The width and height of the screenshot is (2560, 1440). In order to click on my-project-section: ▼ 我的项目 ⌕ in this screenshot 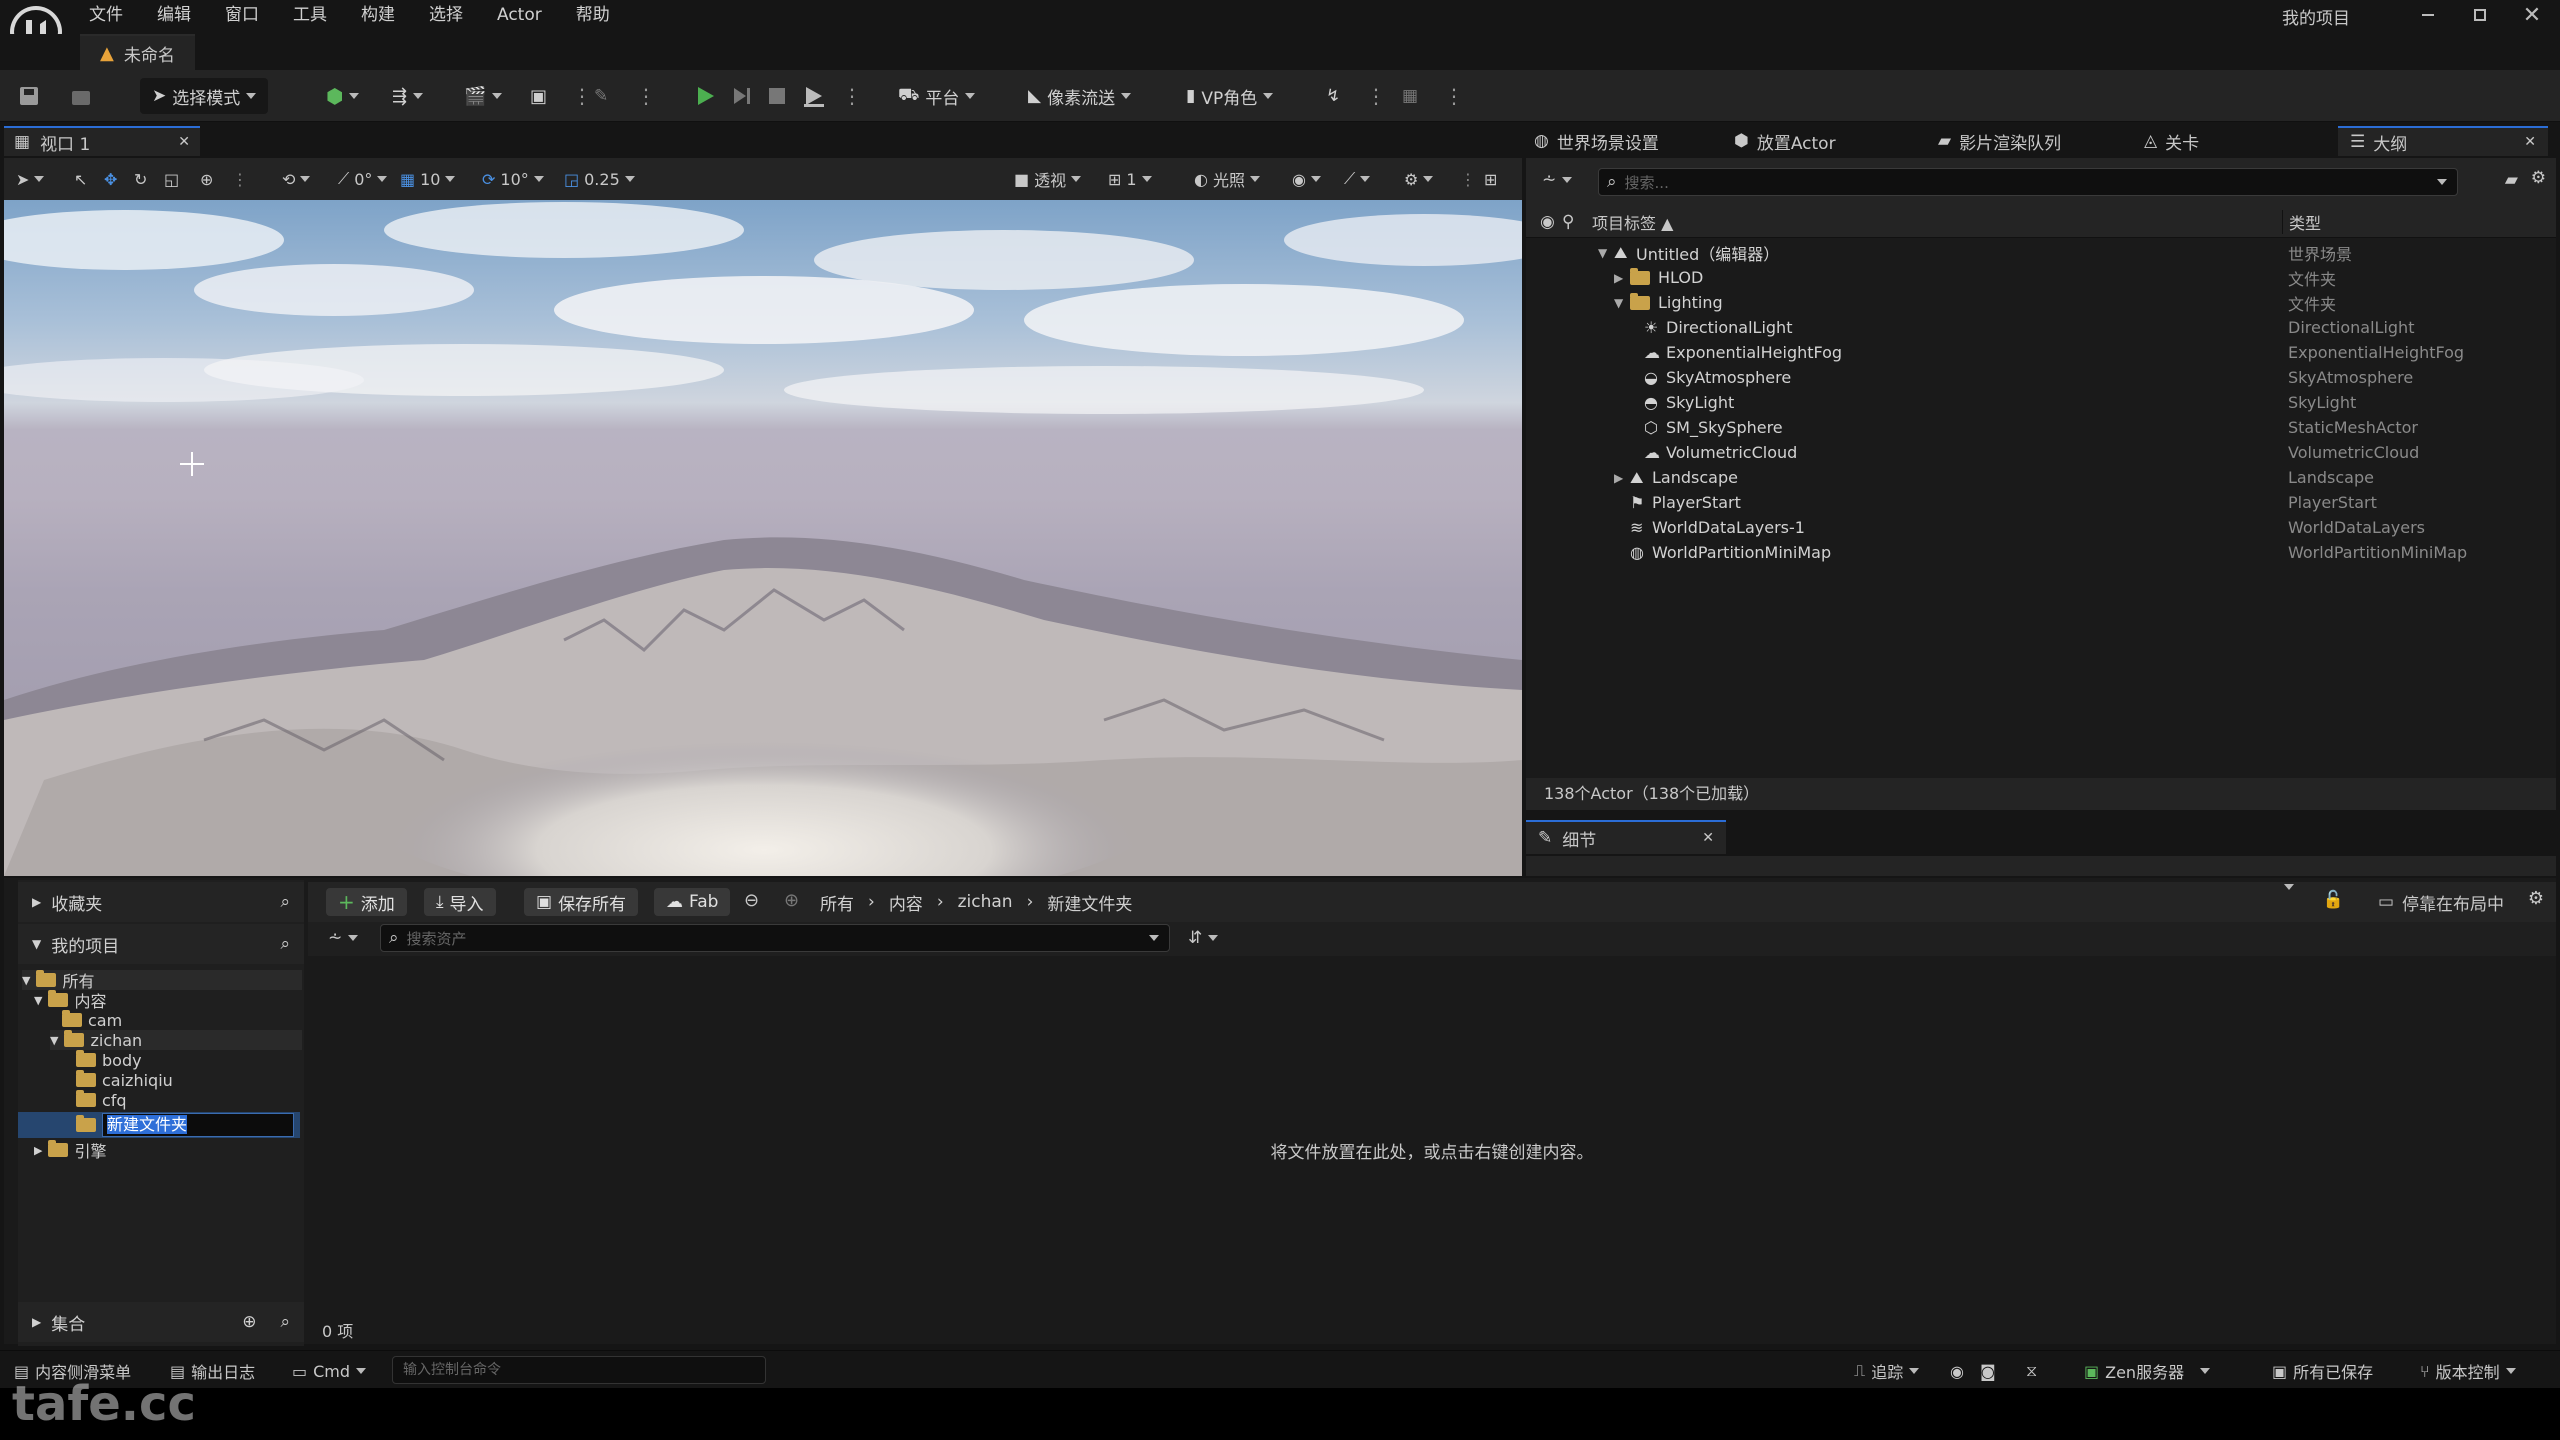, I will do `click(161, 944)`.